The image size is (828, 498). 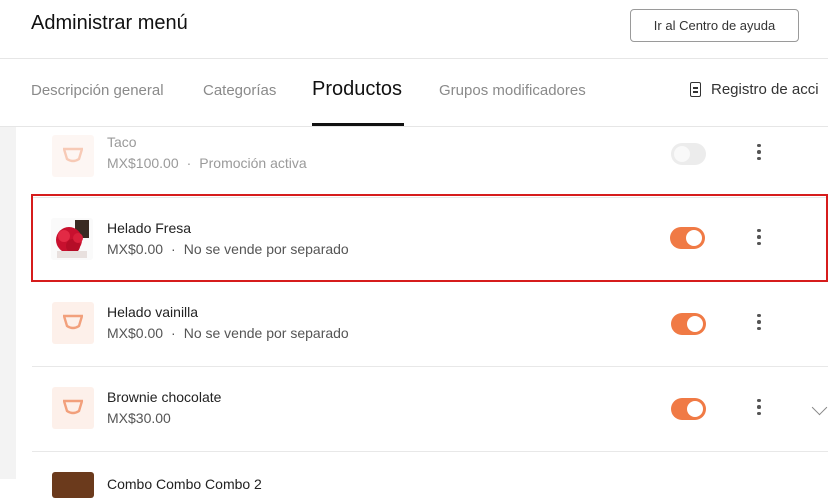 I want to click on tab-activity-log: Registro de acci, so click(x=754, y=89).